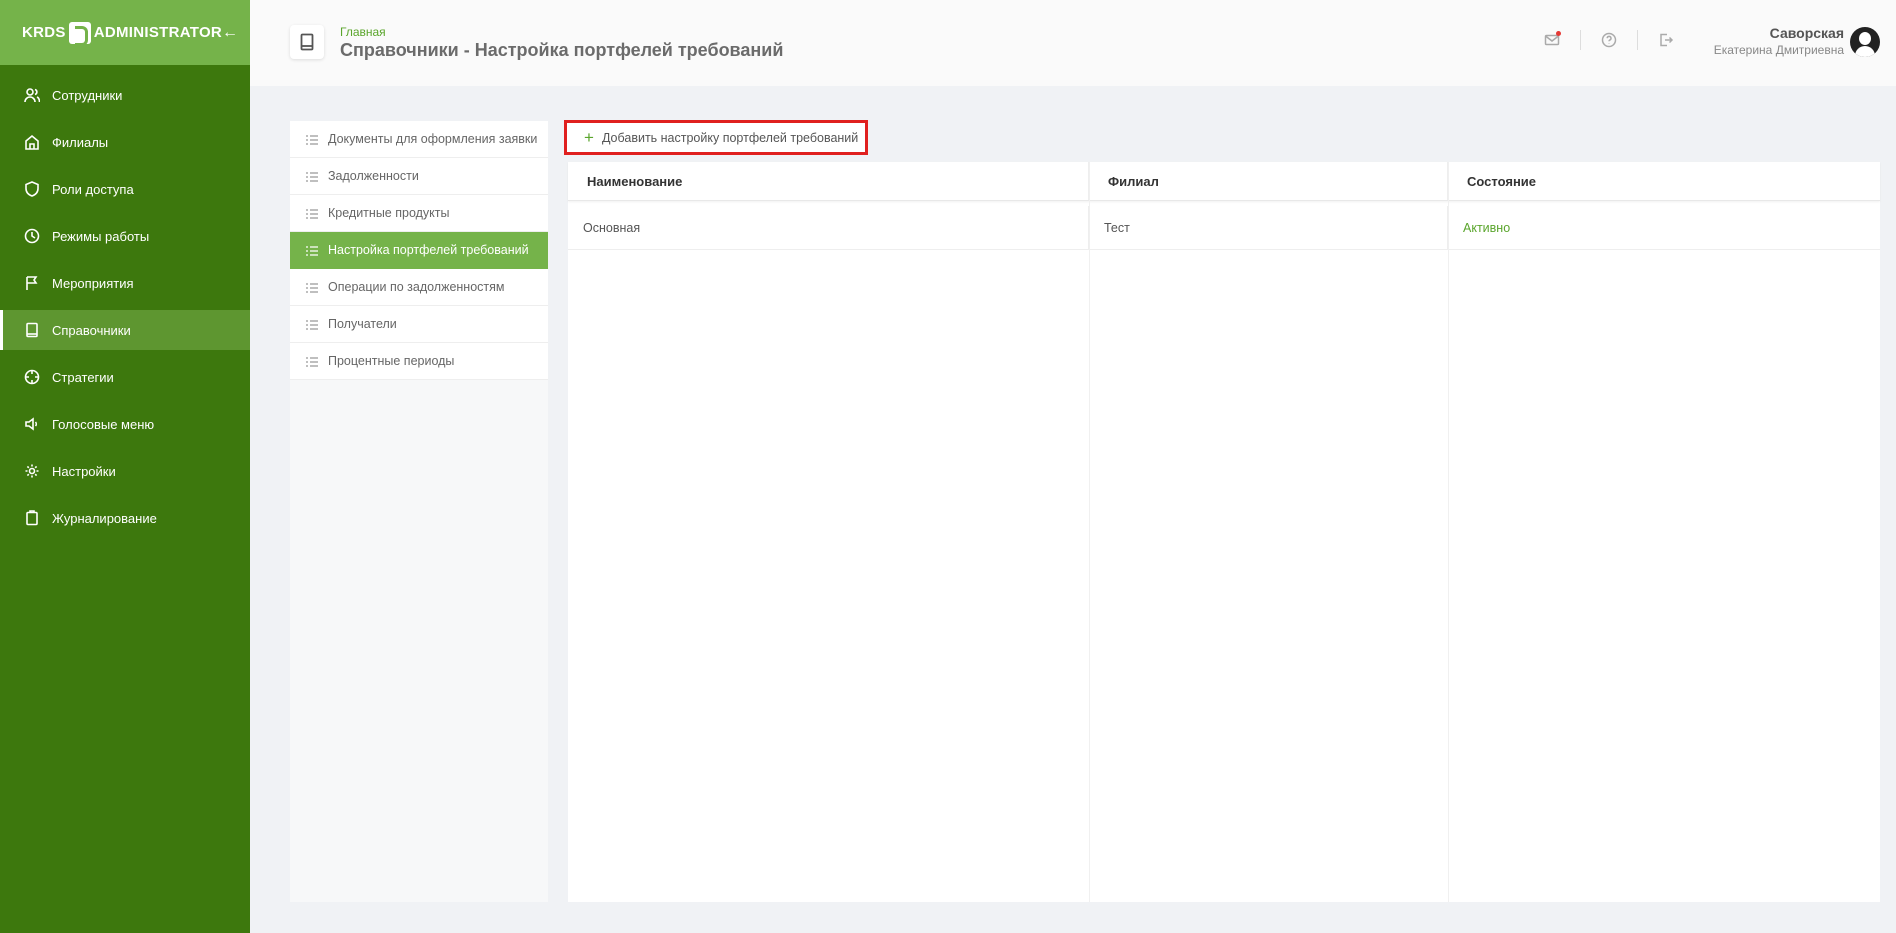 The image size is (1896, 933). Describe the element at coordinates (125, 377) in the screenshot. I see `sidebar-item-strategies: Стратегии` at that location.